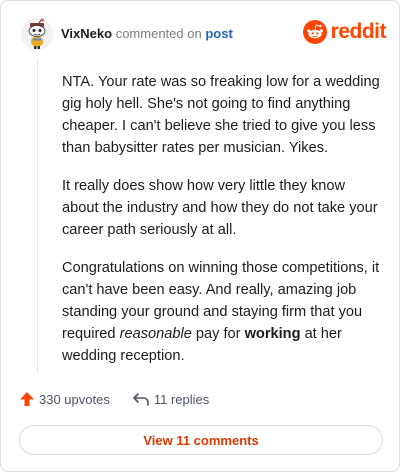 This screenshot has width=400, height=472. I want to click on upvote-stat: 330 upvotes, so click(64, 399).